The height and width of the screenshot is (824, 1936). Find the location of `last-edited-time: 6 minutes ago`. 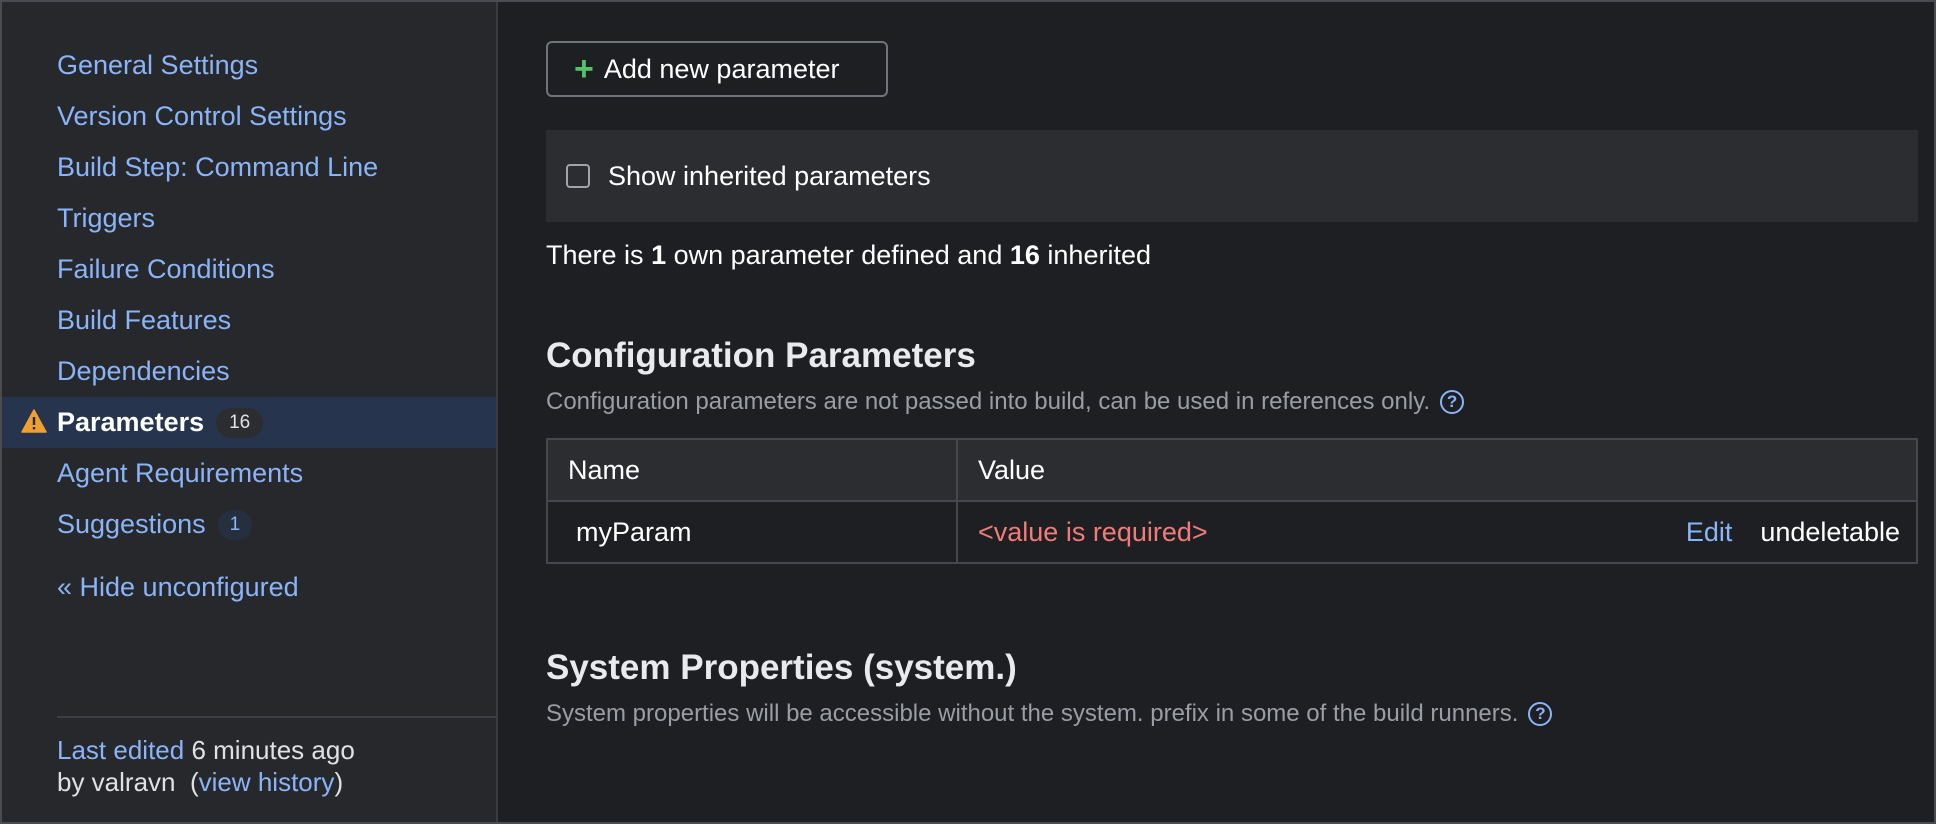

last-edited-time: 6 minutes ago is located at coordinates (273, 750).